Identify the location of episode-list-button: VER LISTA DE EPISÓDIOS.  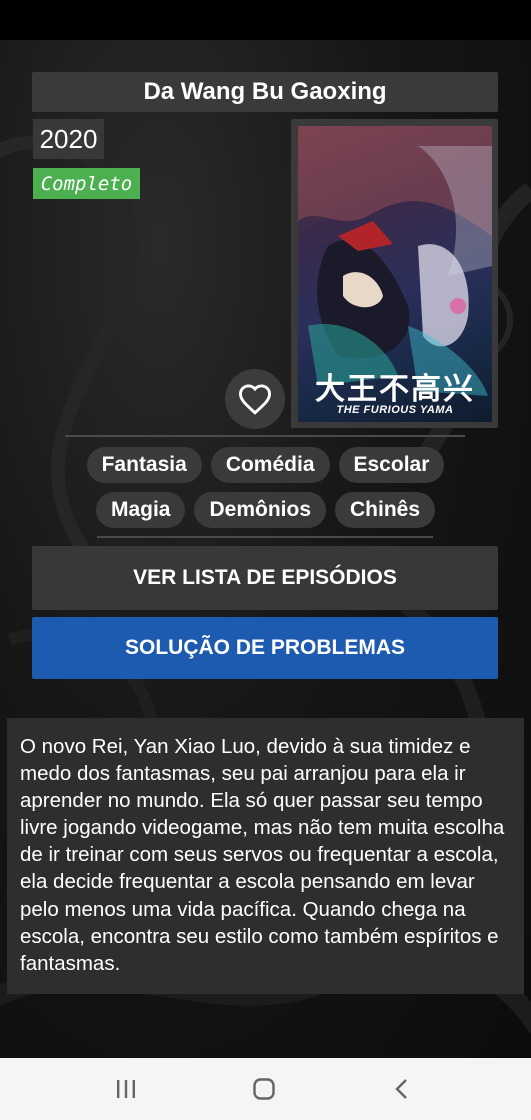
(265, 578).